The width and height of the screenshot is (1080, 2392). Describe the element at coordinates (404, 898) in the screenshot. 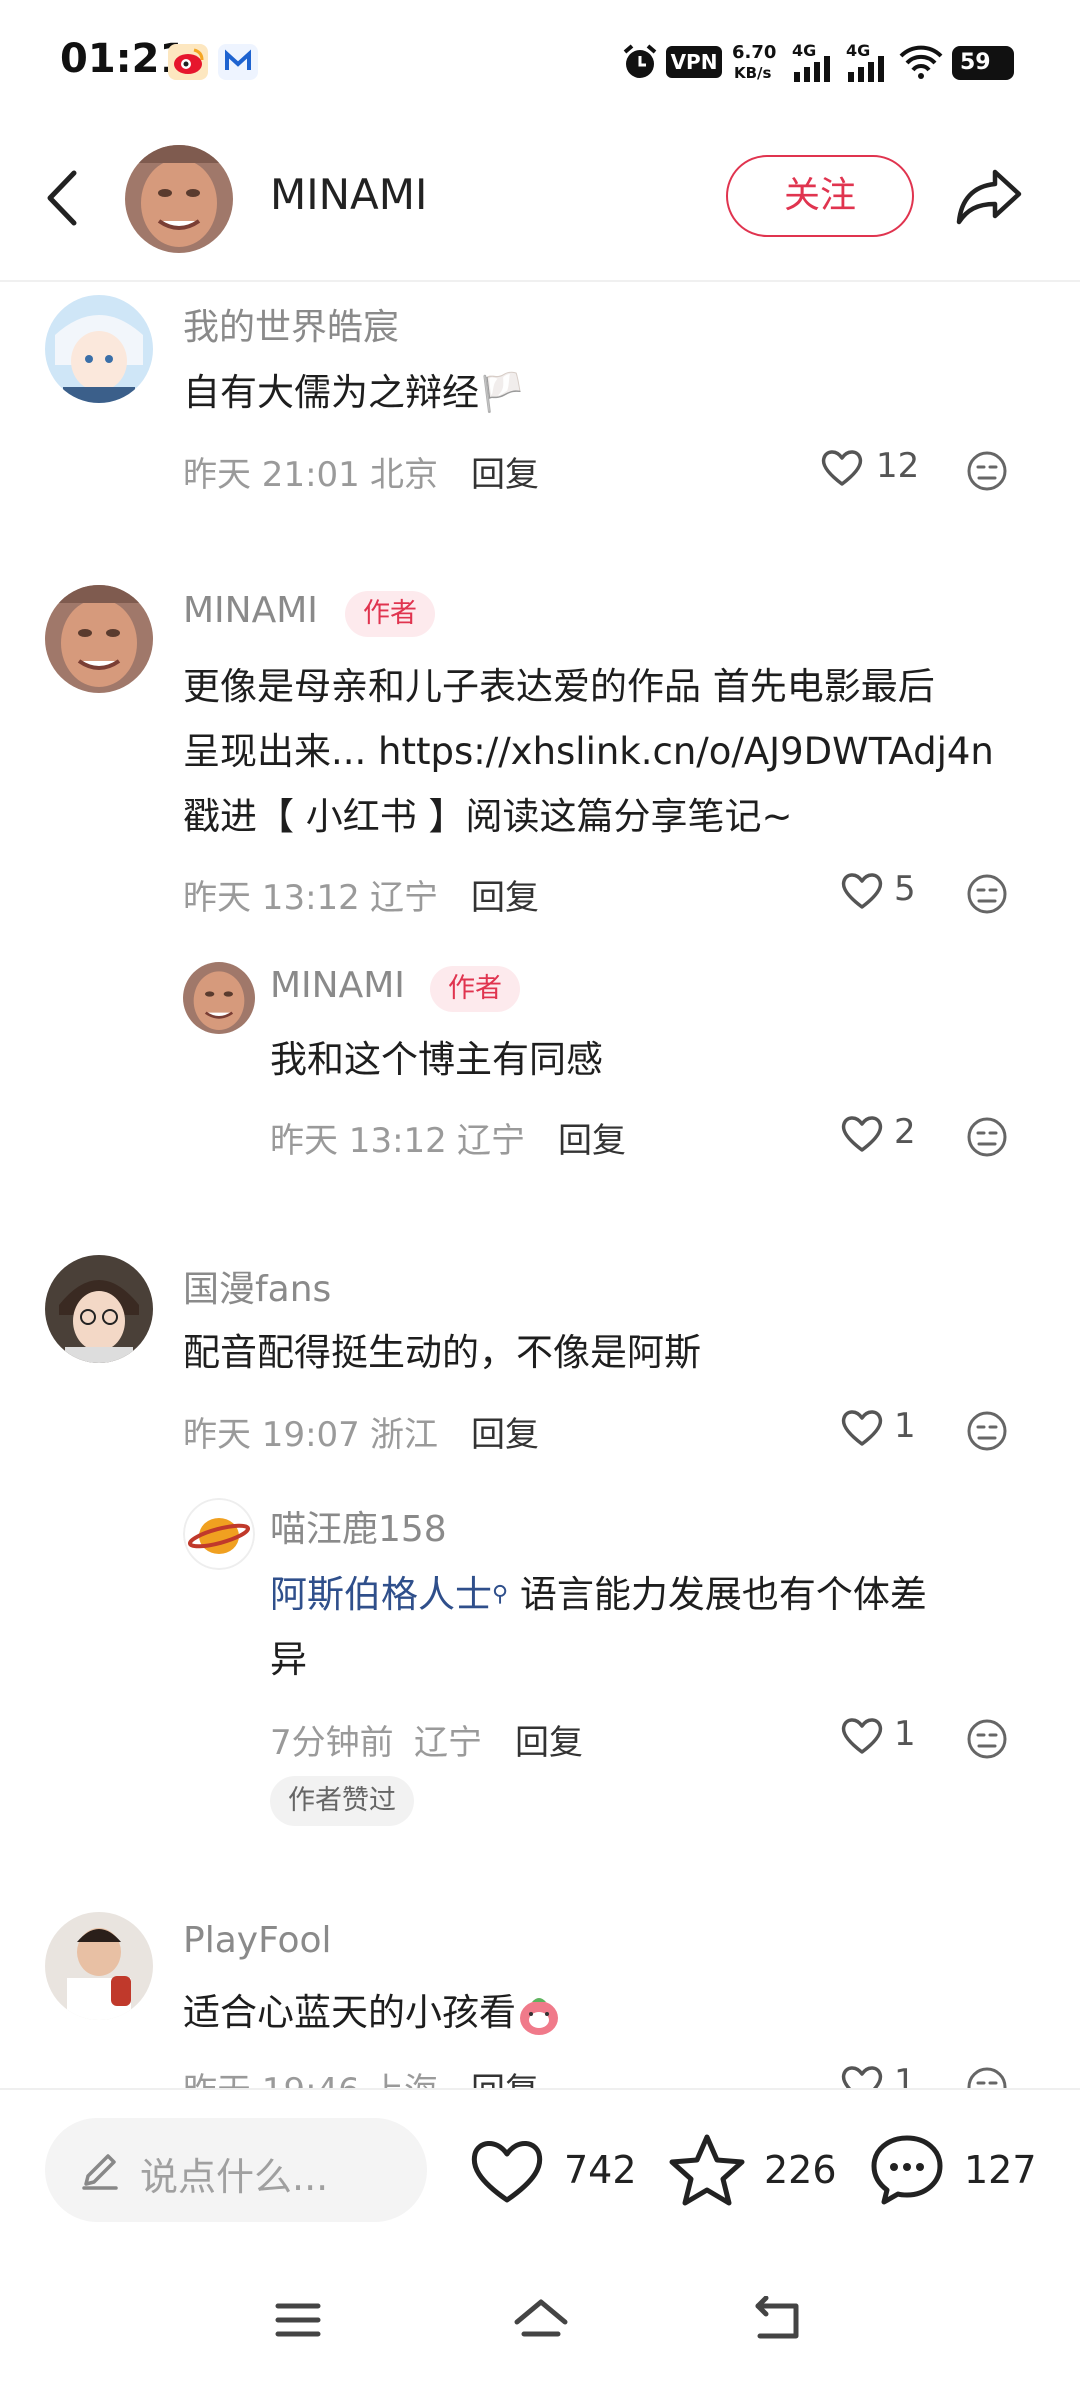

I see `comment-location: 辽宁` at that location.